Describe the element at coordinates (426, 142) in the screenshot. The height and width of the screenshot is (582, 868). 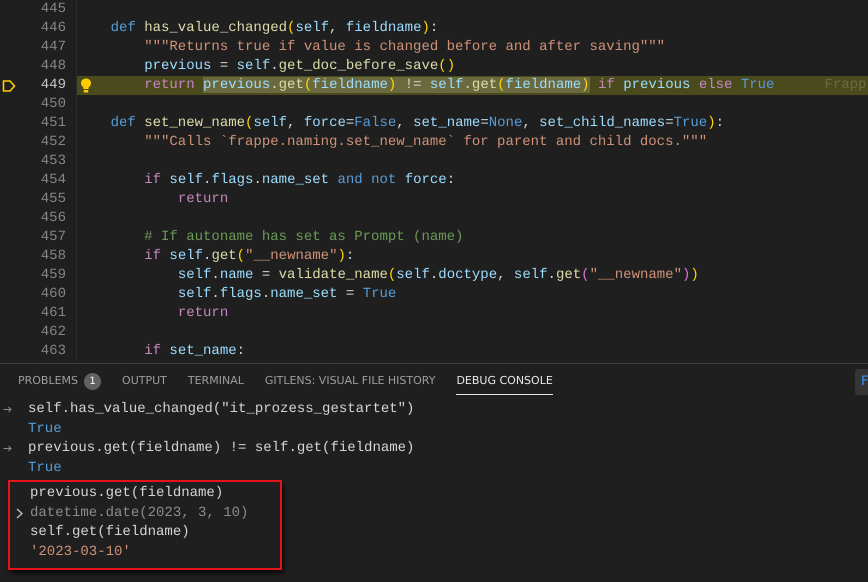
I see `code-line: """Calls `frappe.naming.set_new_name` for parent and child docs."""` at that location.